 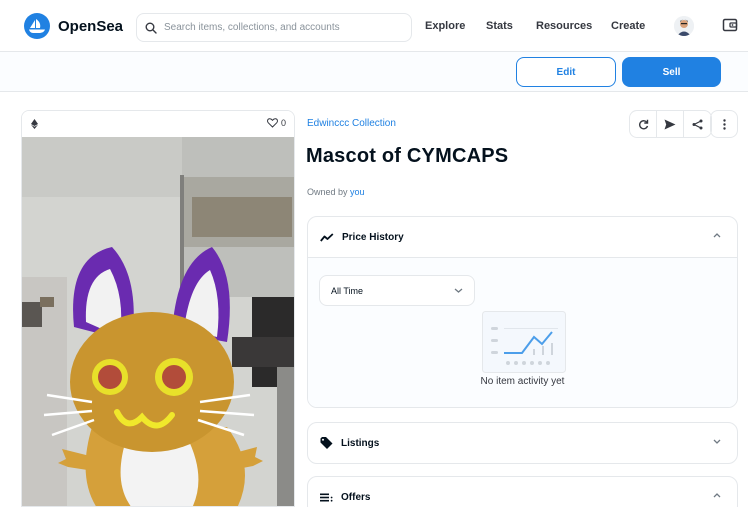 I want to click on trend-line-icon, so click(x=327, y=237).